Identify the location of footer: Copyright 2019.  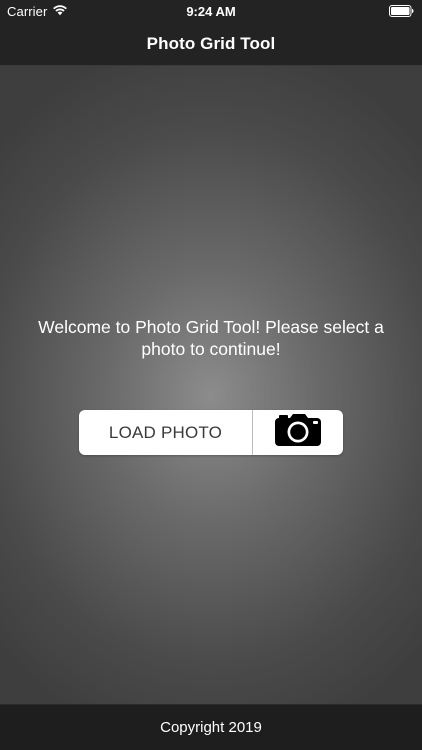
(211, 727).